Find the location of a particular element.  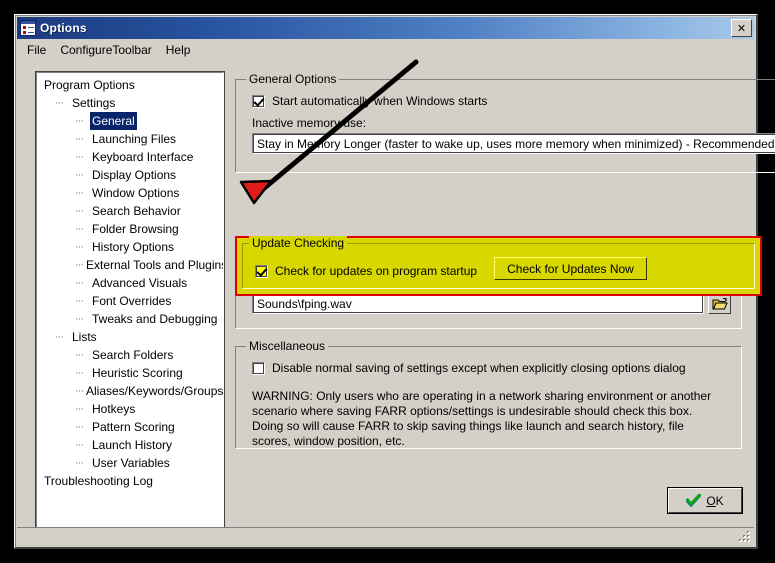

tree-item-label: Advanced Visuals is located at coordinates (140, 283).